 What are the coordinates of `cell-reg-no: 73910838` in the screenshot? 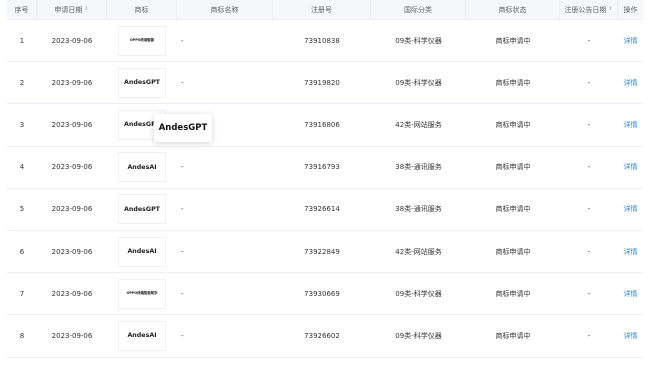 It's located at (322, 40).